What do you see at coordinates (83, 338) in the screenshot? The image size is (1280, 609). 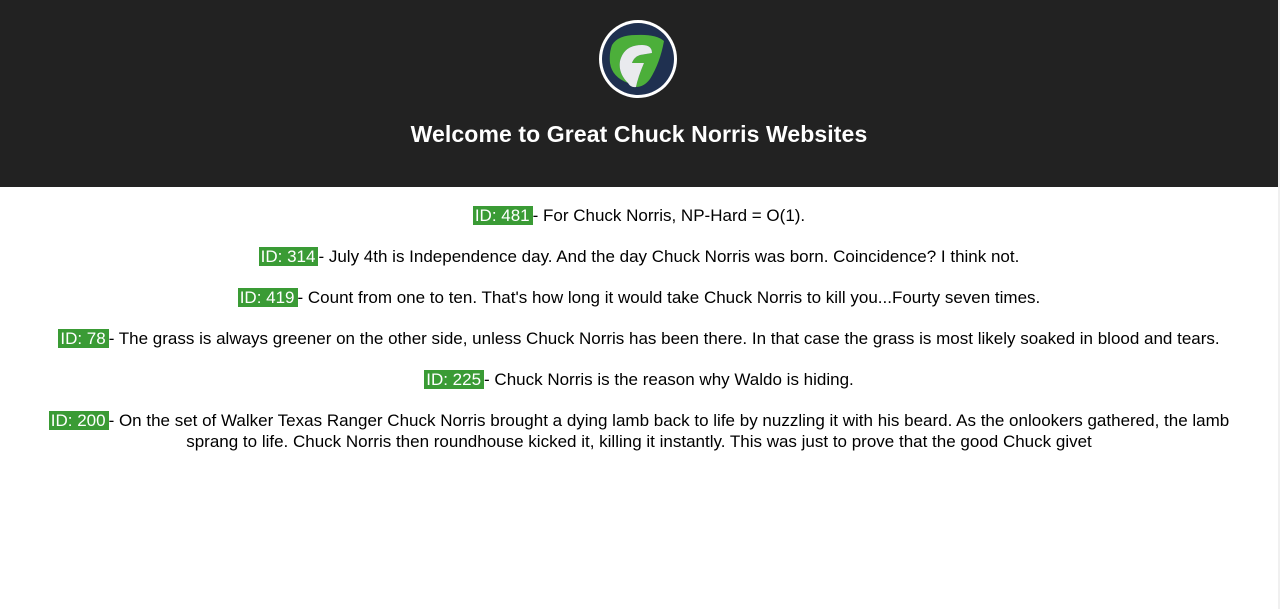 I see `joke-id-badge: ID: 78` at bounding box center [83, 338].